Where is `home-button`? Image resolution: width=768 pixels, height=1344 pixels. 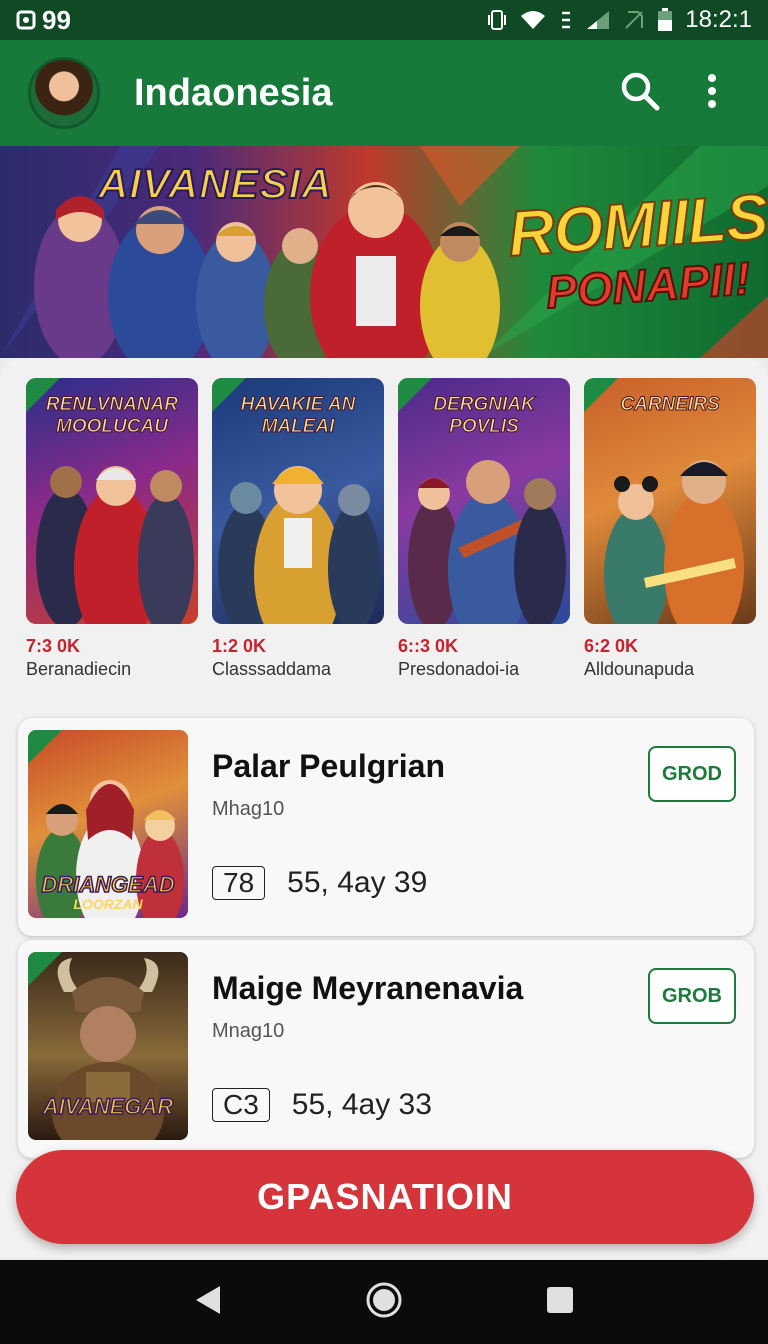
home-button is located at coordinates (384, 1302).